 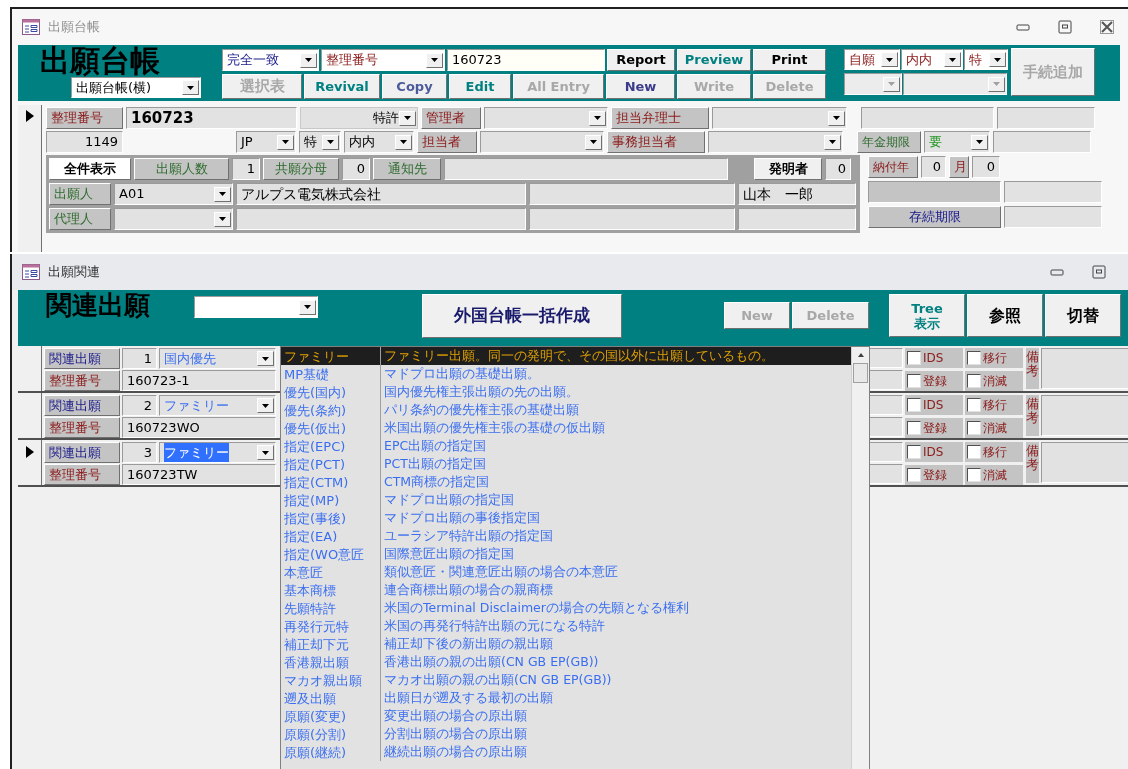 What do you see at coordinates (566, 464) in the screenshot?
I see `list-item: 指定(PCT) PCT出願の指定国` at bounding box center [566, 464].